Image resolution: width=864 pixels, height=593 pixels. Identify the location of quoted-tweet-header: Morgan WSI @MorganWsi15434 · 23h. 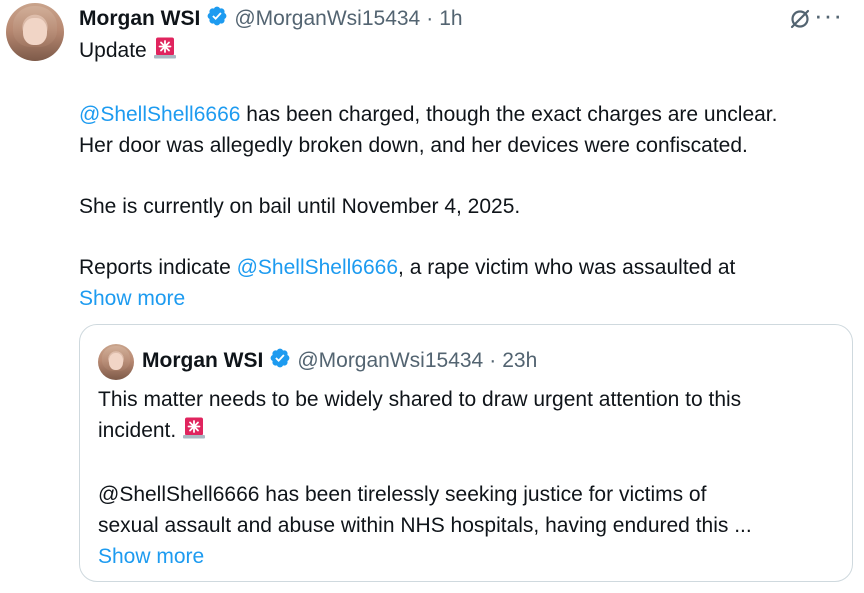
(339, 361).